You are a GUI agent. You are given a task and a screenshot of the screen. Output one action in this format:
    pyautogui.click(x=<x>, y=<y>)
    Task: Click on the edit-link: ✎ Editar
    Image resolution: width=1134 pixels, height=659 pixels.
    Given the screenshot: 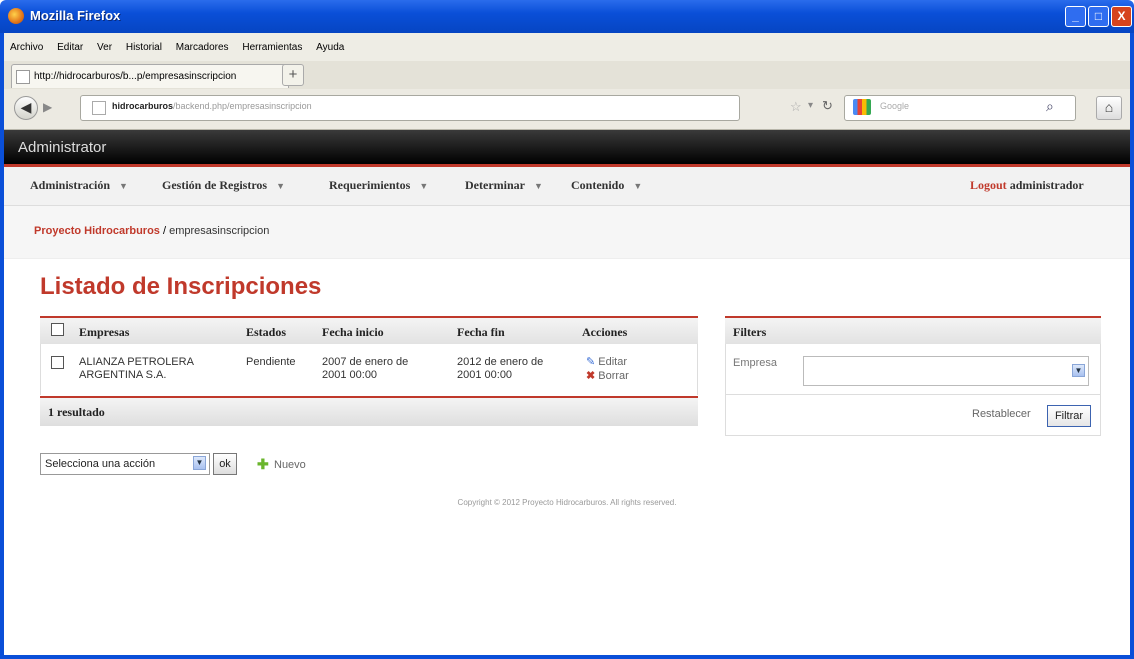 What is the action you would take?
    pyautogui.click(x=606, y=361)
    